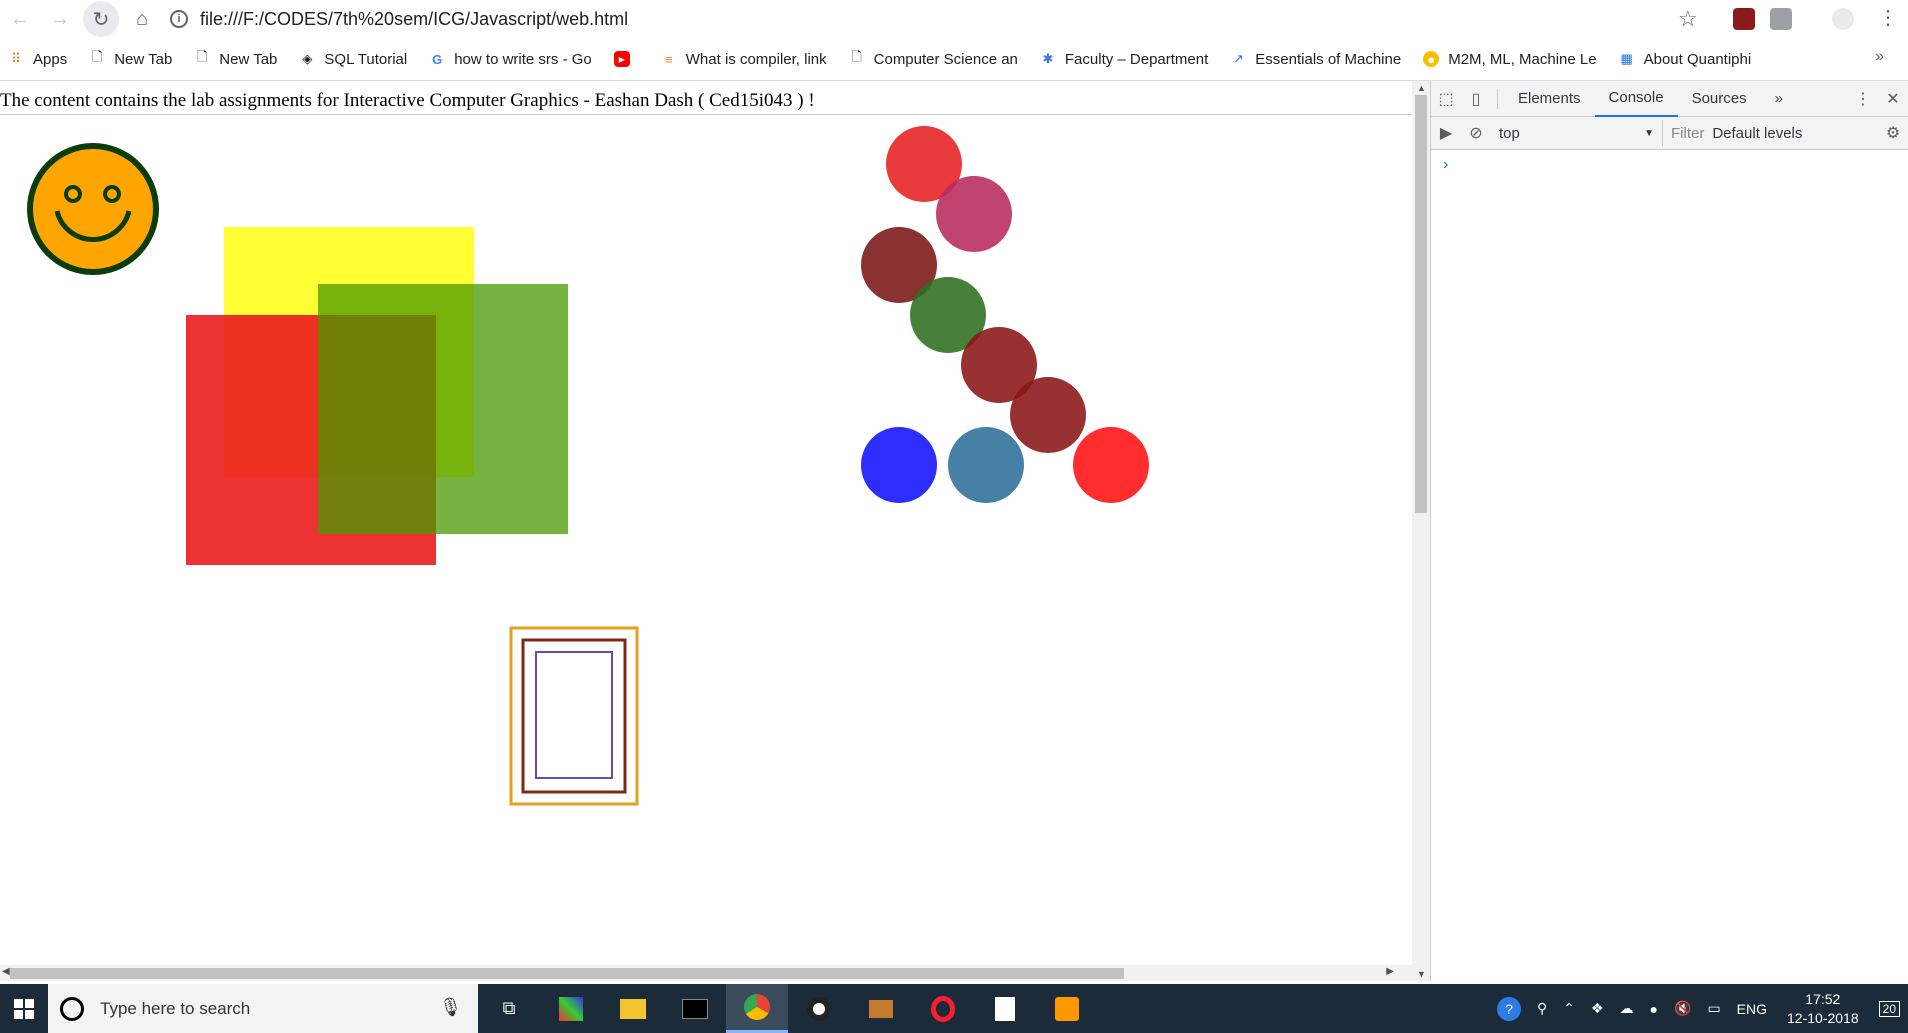 The height and width of the screenshot is (1033, 1908). Describe the element at coordinates (881, 1008) in the screenshot. I see `store-app-icon` at that location.